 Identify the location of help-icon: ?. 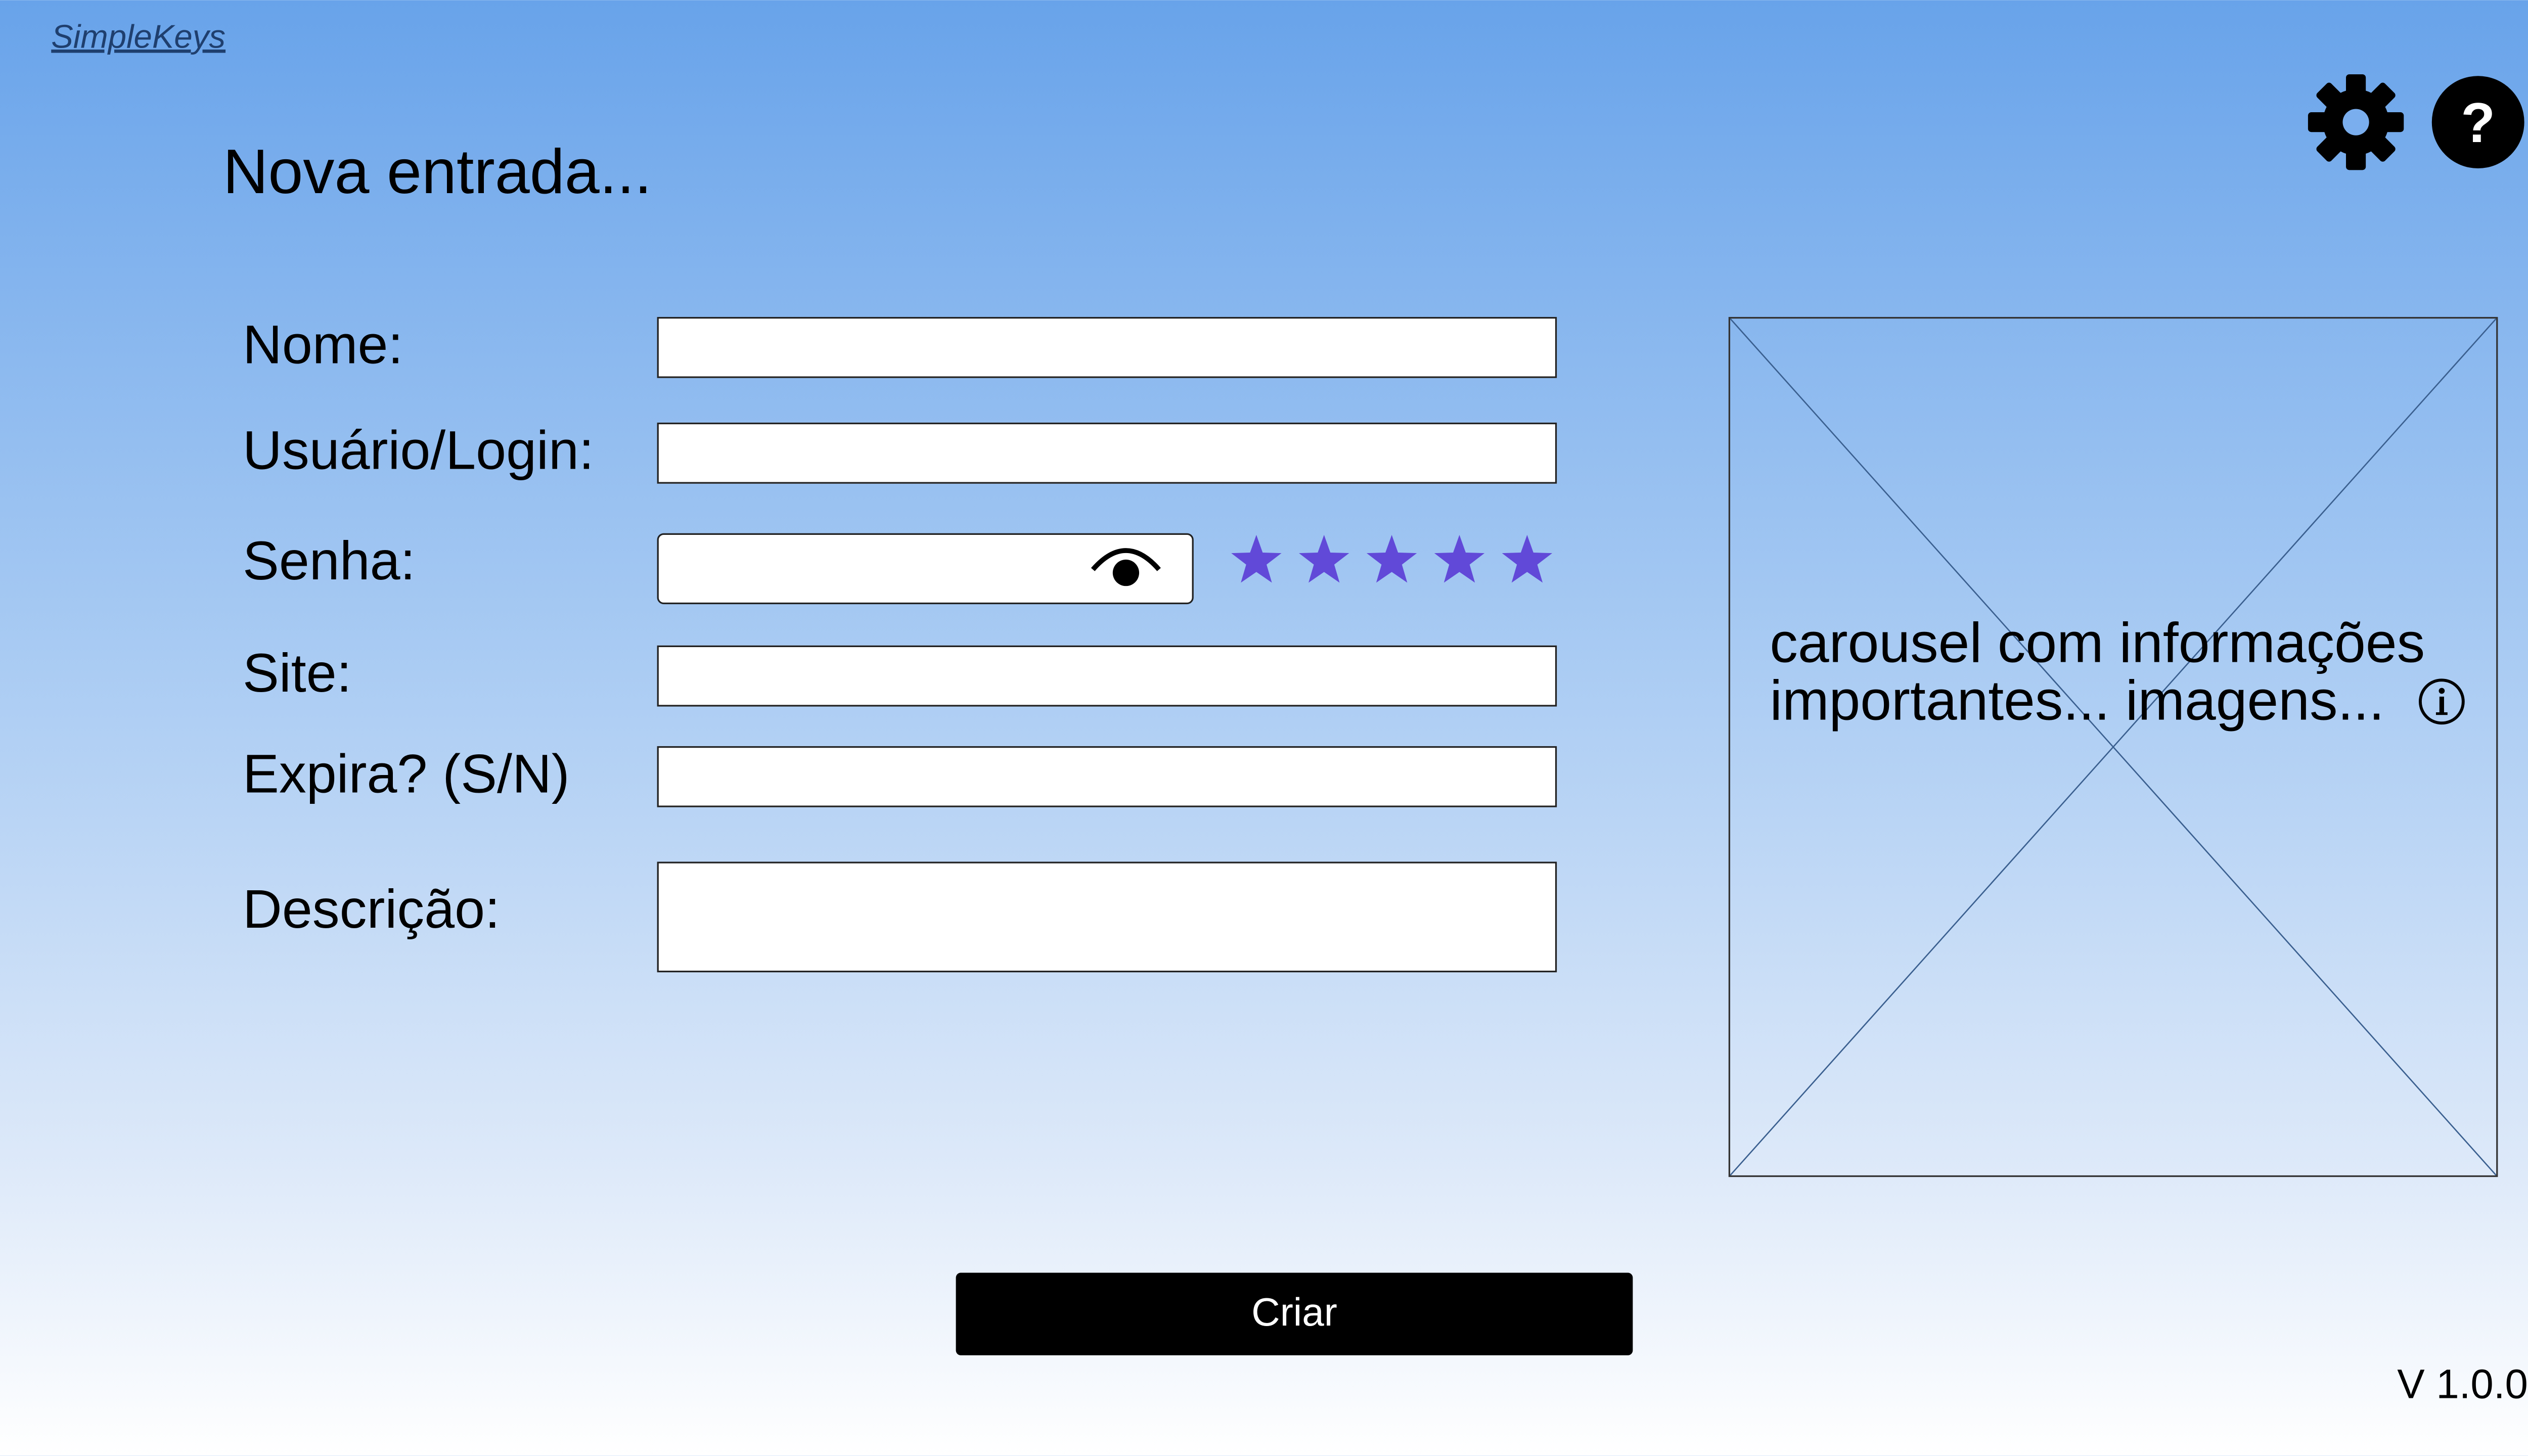
(2478, 122).